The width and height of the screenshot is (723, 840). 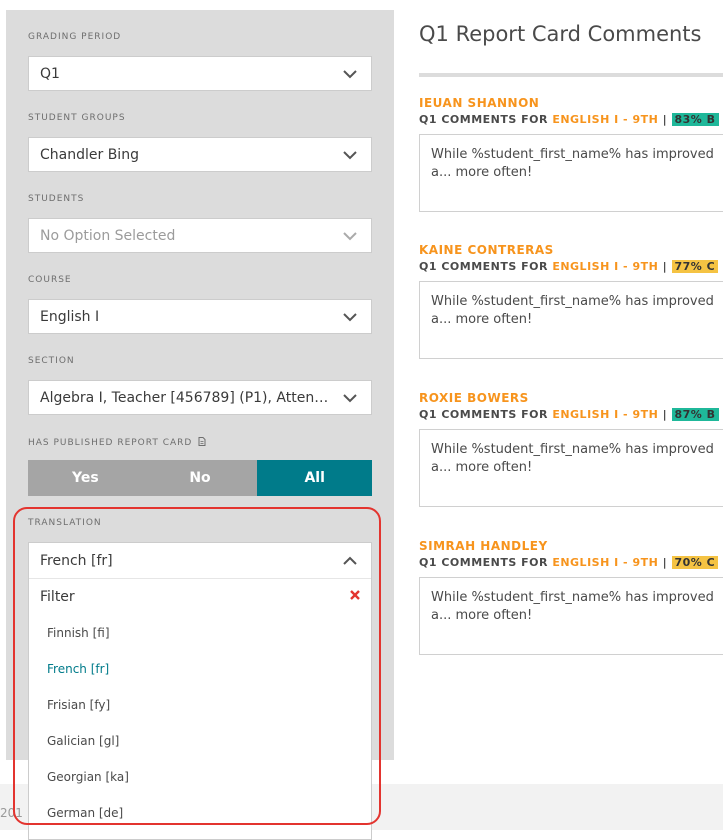 What do you see at coordinates (200, 777) in the screenshot?
I see `translation-option-georgian: Georgian [ka]` at bounding box center [200, 777].